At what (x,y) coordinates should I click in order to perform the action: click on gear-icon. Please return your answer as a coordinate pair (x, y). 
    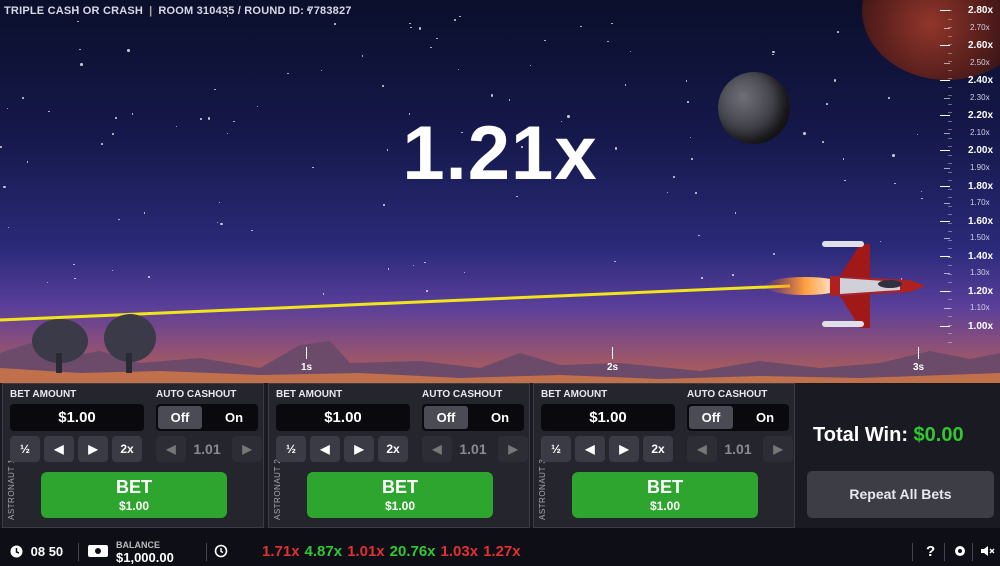
    Looking at the image, I should click on (960, 552).